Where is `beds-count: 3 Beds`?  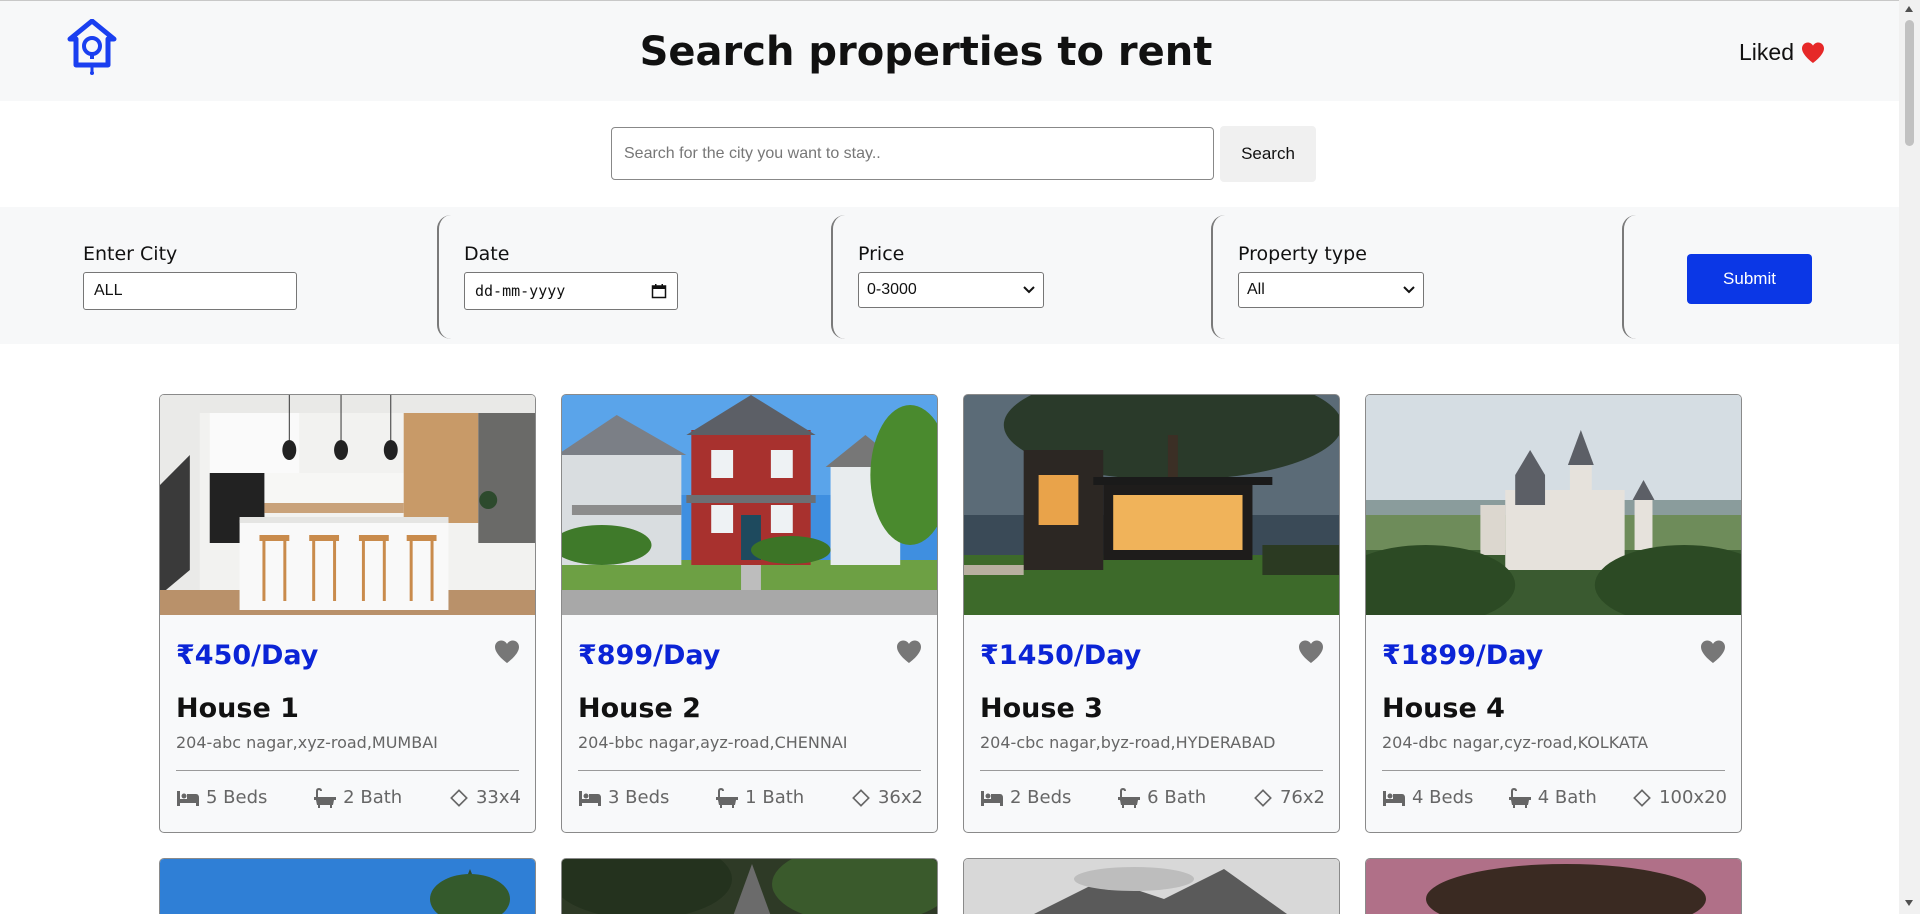
beds-count: 3 Beds is located at coordinates (639, 797).